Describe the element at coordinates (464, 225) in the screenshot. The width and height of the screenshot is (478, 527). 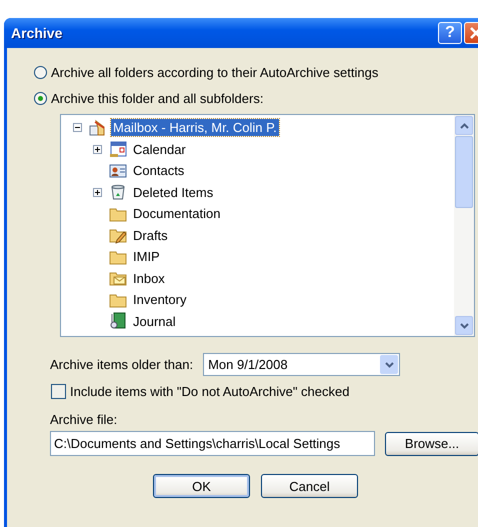
I see `scrollbar` at that location.